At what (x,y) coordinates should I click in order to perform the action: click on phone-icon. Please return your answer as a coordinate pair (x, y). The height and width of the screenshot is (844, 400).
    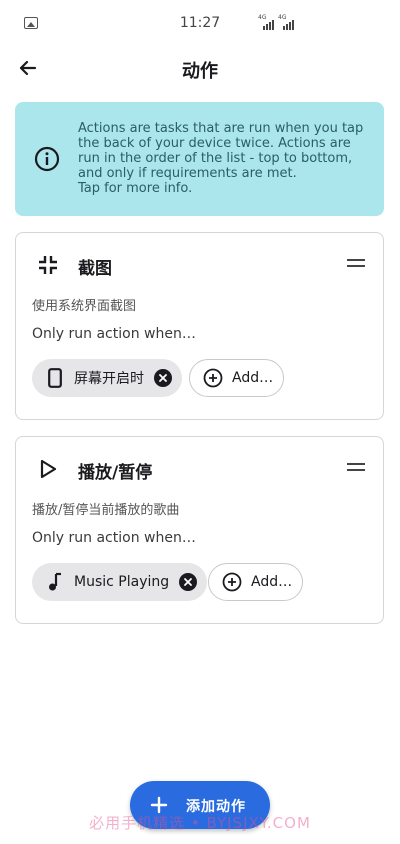
    Looking at the image, I should click on (55, 378).